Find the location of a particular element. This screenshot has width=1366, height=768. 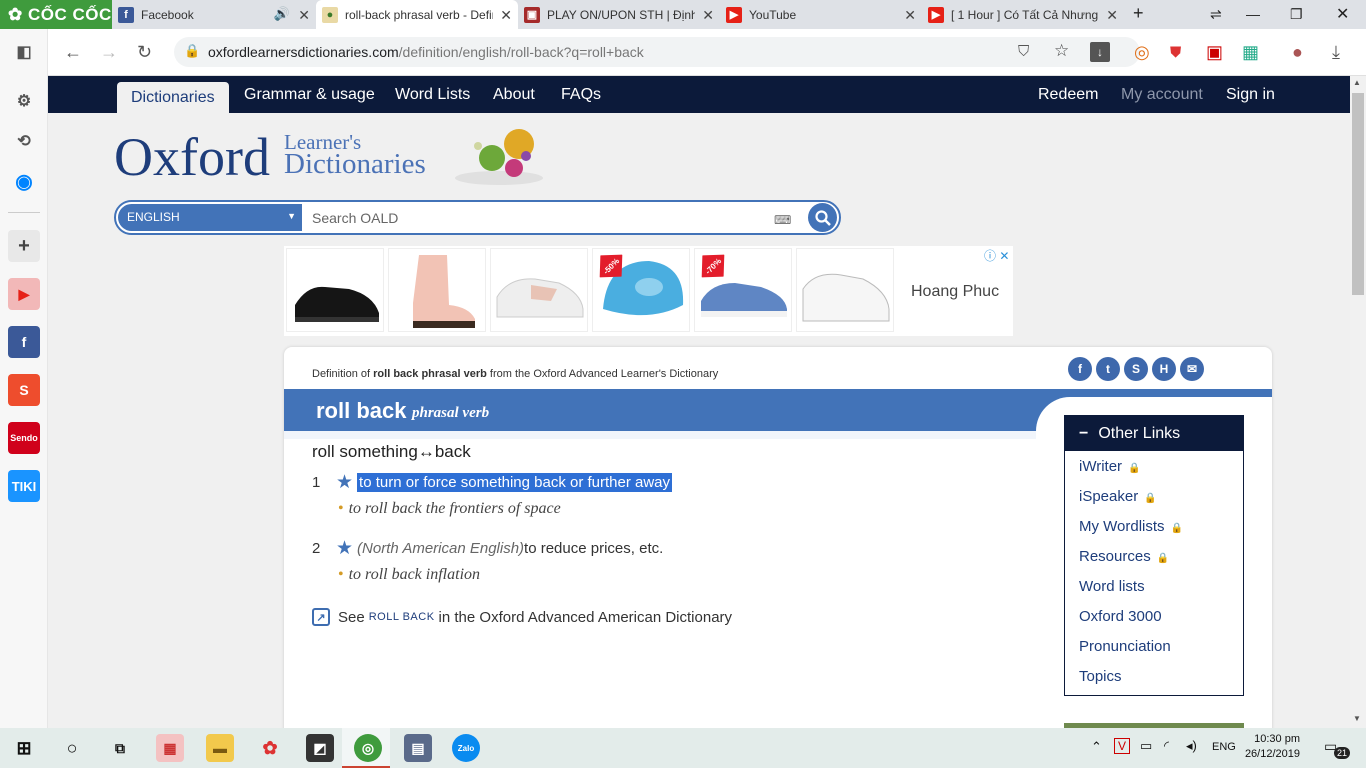

settings-icon: ⚙ is located at coordinates (24, 101).